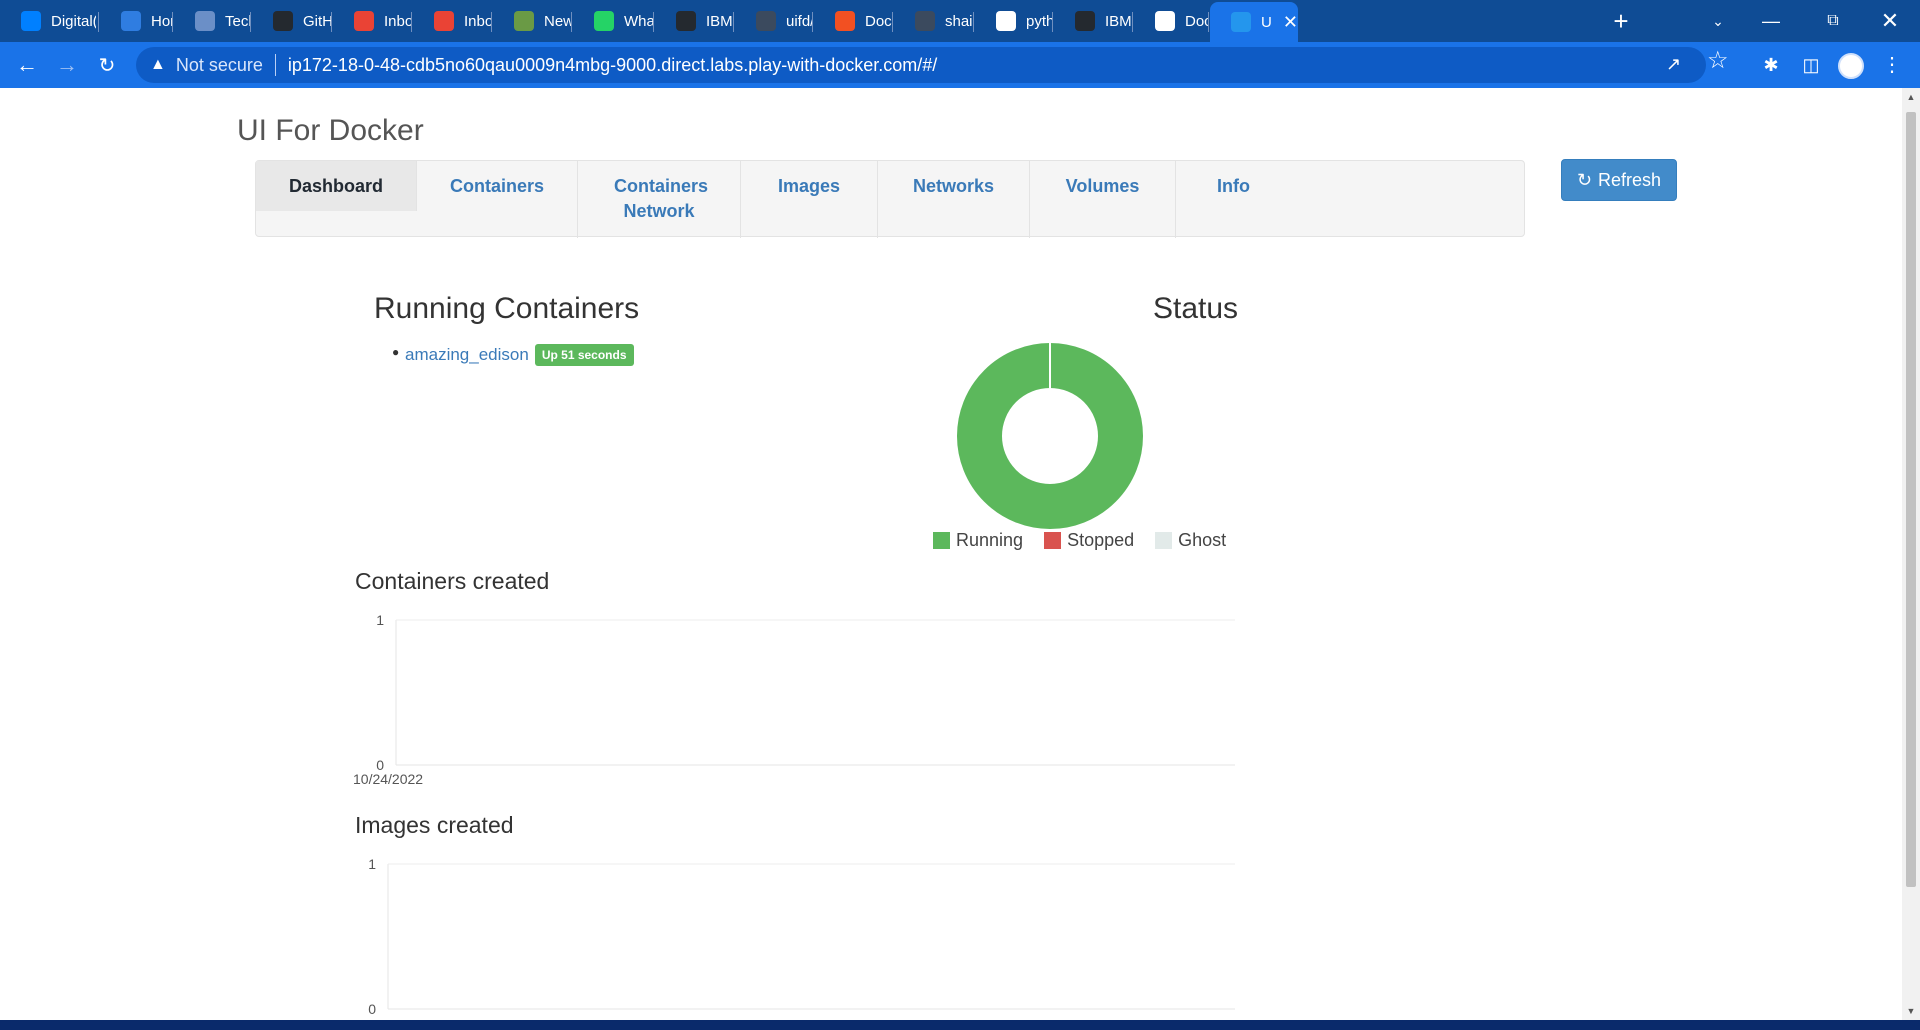  Describe the element at coordinates (925, 21) in the screenshot. I see `profile-icon` at that location.